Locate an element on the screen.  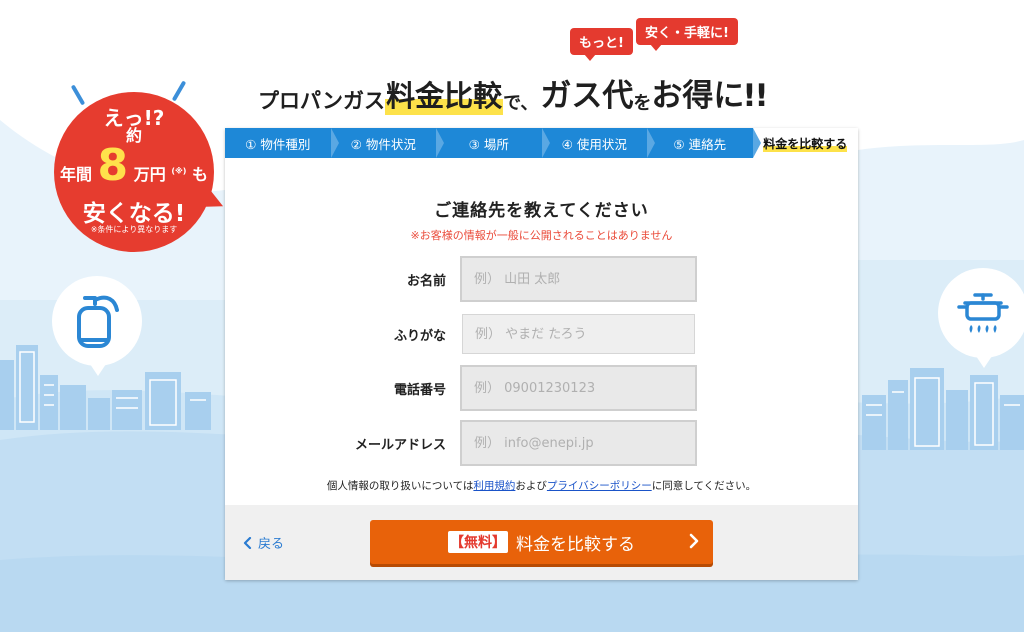
pot-stove-icon is located at coordinates (983, 313).